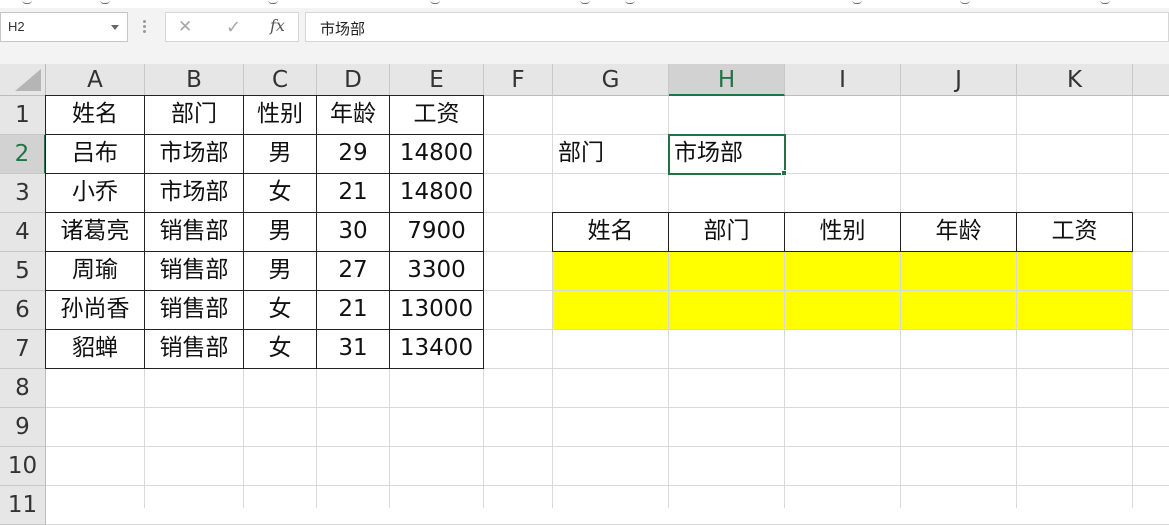 The height and width of the screenshot is (525, 1169). Describe the element at coordinates (353, 115) in the screenshot. I see `source-header-cell: 年龄` at that location.